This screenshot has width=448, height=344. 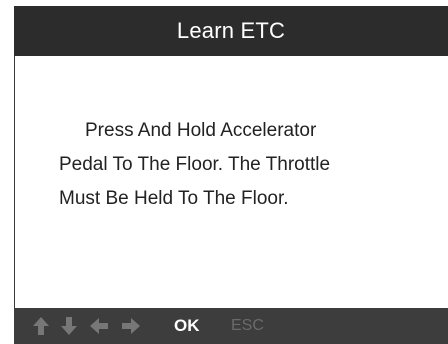 I want to click on arrow-right-icon, so click(x=131, y=326).